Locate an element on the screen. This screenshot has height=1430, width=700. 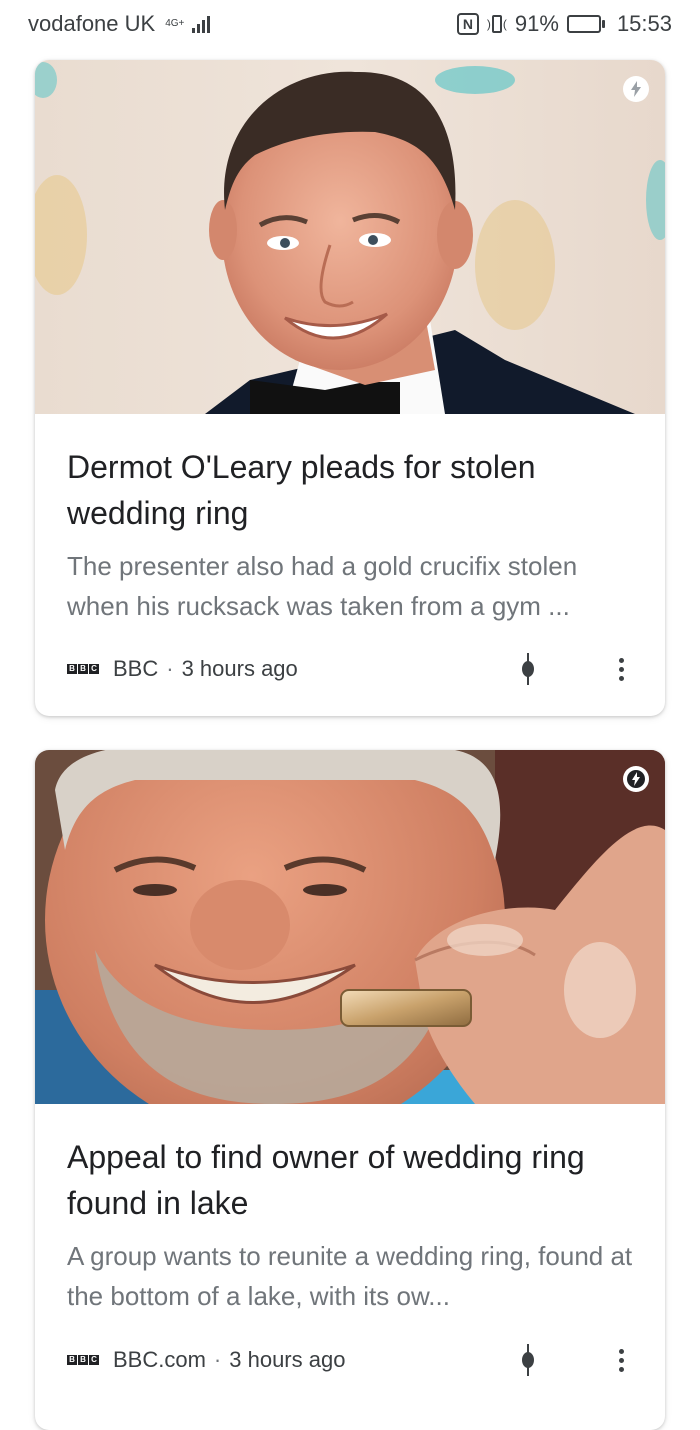
network-type: 4G+ is located at coordinates (175, 23).